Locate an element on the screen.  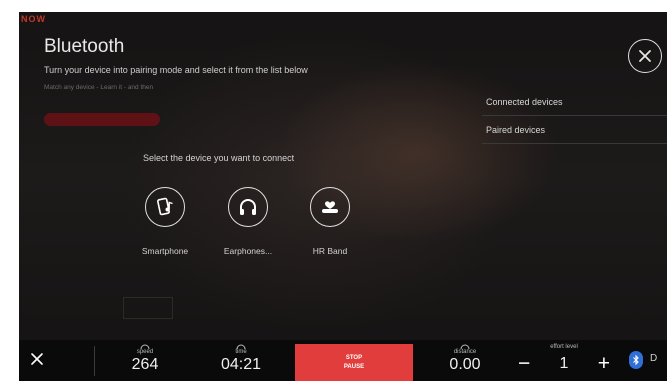
effort-value: 1 is located at coordinates (564, 363).